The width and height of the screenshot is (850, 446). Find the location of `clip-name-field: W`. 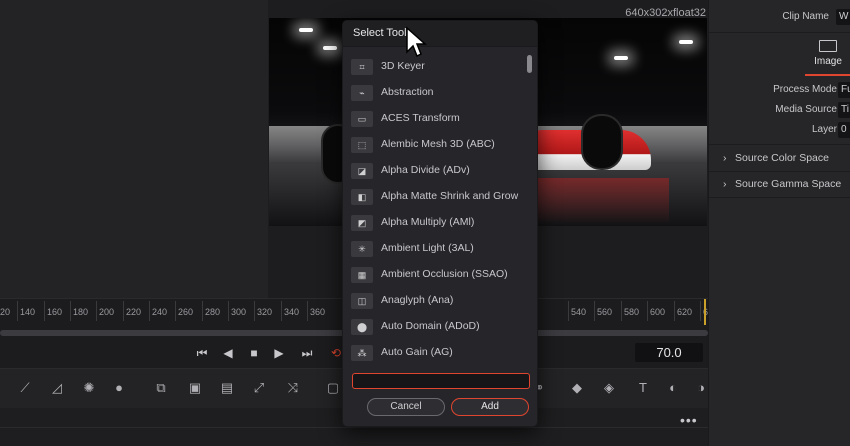

clip-name-field: W is located at coordinates (843, 17).